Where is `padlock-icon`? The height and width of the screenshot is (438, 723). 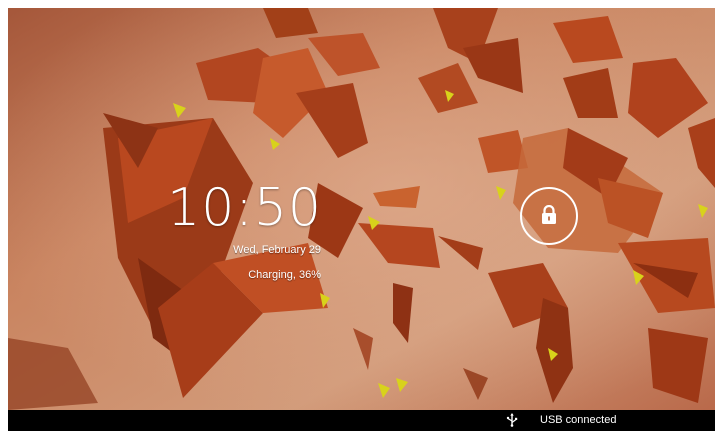 padlock-icon is located at coordinates (549, 214).